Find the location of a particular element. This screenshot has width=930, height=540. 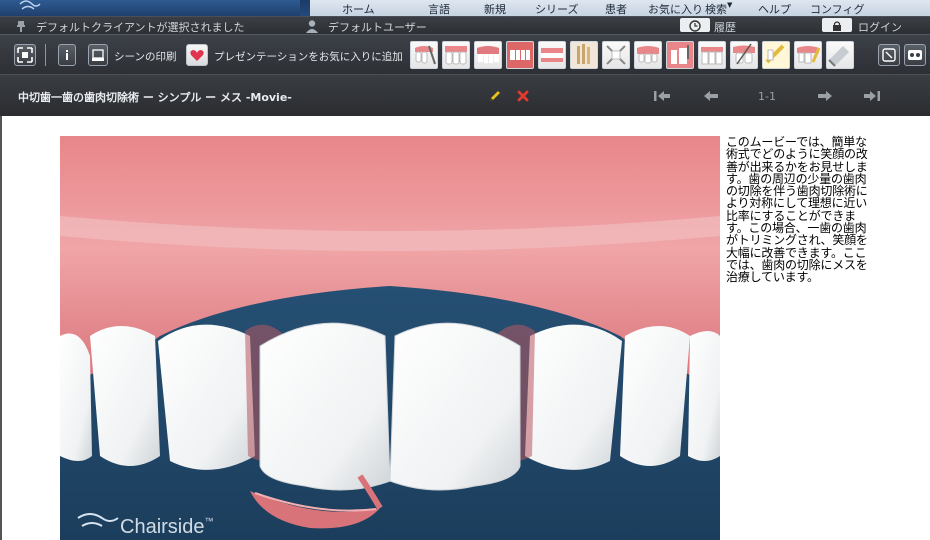

info-icon is located at coordinates (67, 55).